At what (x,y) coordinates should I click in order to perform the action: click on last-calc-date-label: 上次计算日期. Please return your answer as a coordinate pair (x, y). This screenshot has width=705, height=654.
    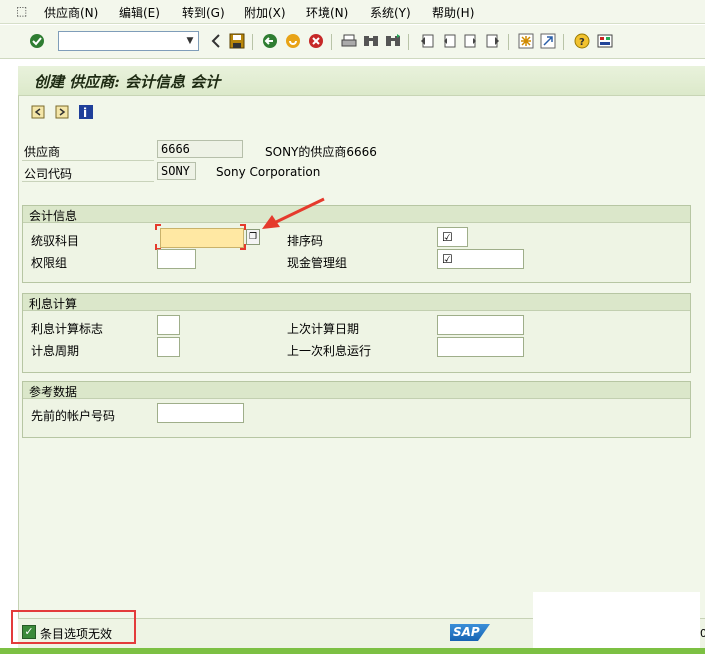
    Looking at the image, I should click on (323, 329).